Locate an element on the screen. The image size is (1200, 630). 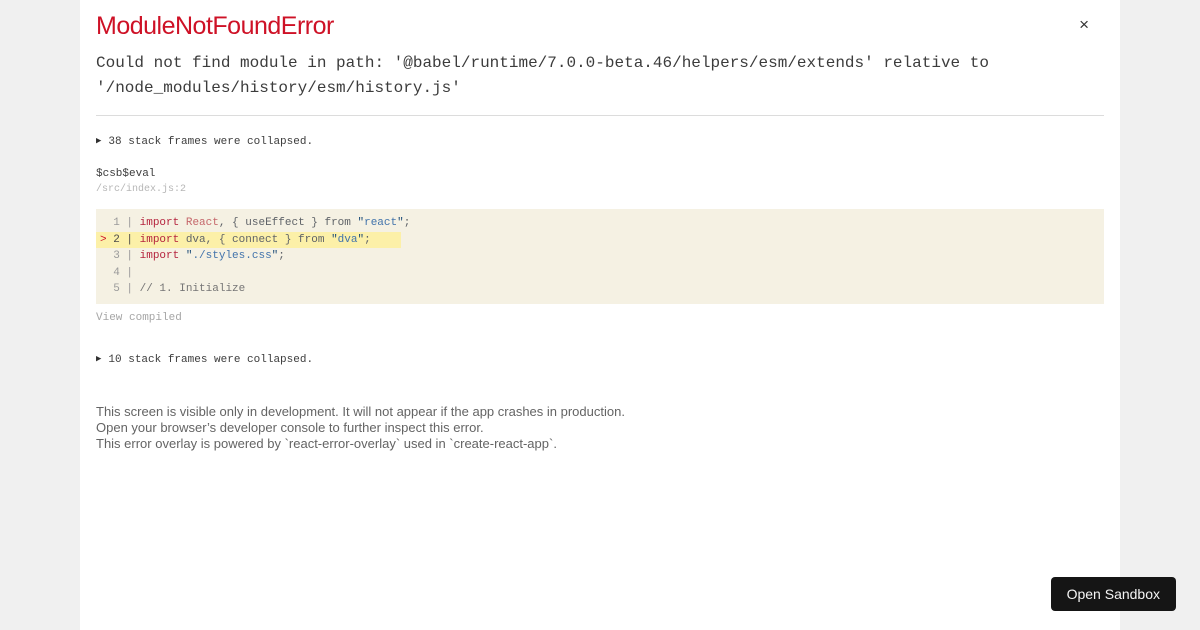
view-compiled-link: View compiled is located at coordinates (139, 318).